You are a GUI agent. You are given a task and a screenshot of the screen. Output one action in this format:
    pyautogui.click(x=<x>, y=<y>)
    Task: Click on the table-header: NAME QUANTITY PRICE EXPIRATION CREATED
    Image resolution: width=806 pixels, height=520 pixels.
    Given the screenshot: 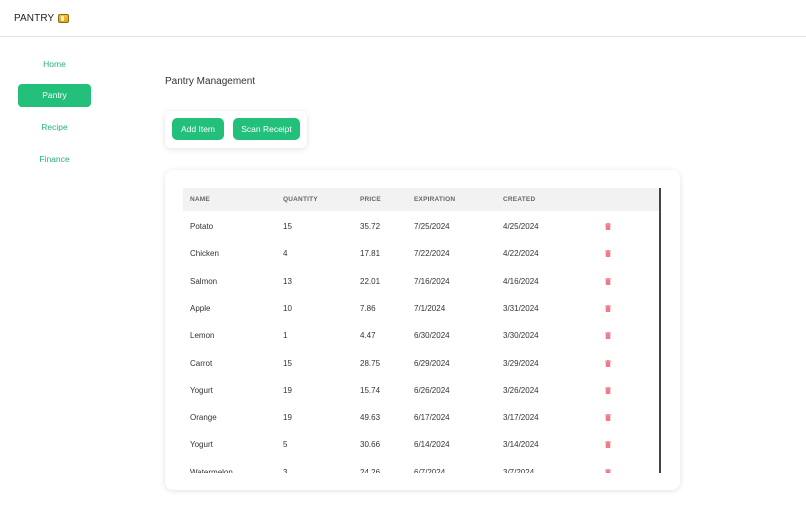 What is the action you would take?
    pyautogui.click(x=422, y=199)
    